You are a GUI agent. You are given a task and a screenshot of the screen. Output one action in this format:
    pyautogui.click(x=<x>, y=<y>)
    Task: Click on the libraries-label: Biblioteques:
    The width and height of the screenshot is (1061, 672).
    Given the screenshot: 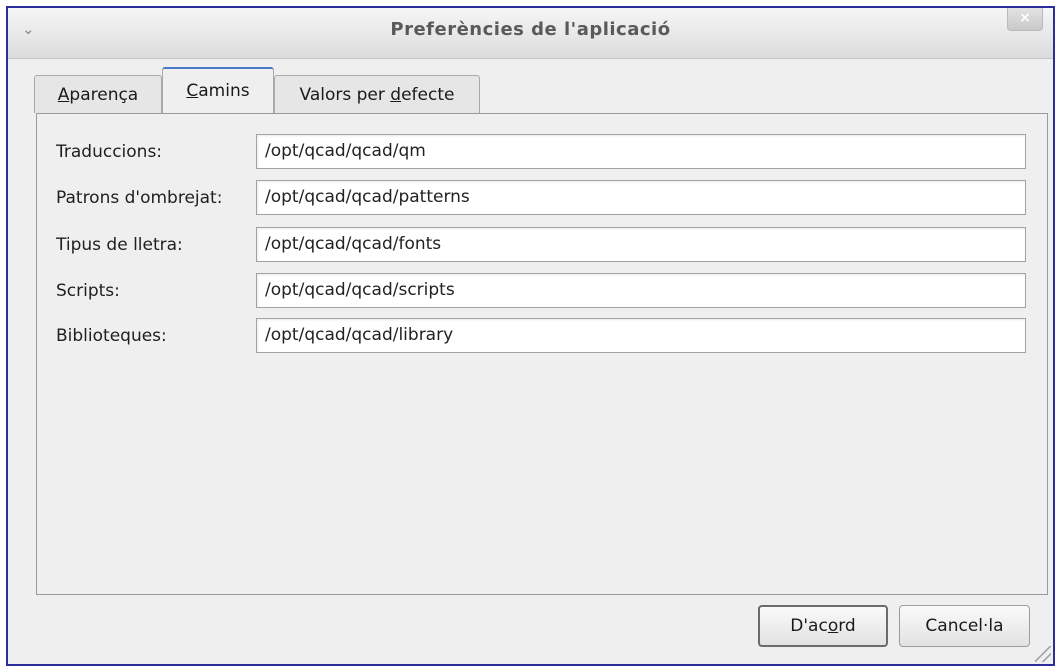 What is the action you would take?
    pyautogui.click(x=111, y=336)
    